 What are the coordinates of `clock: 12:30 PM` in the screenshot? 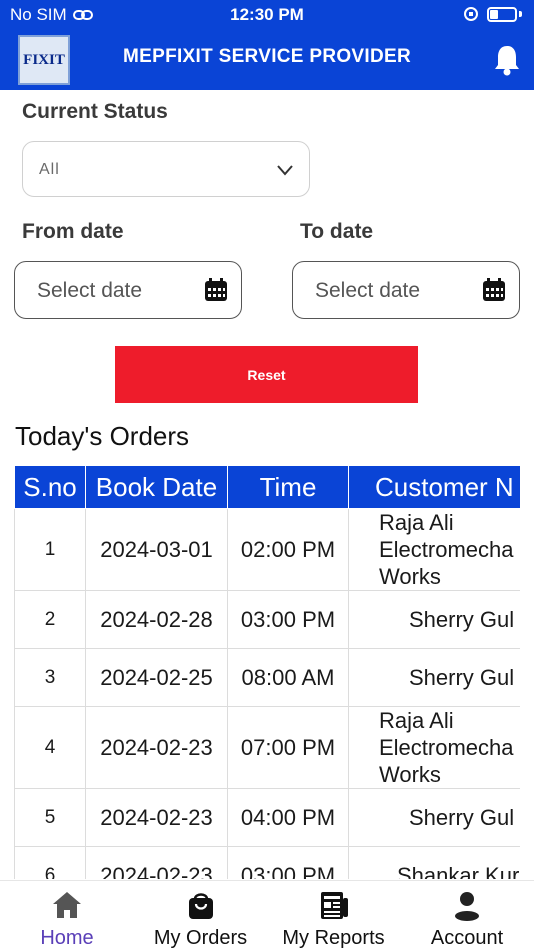 It's located at (267, 14).